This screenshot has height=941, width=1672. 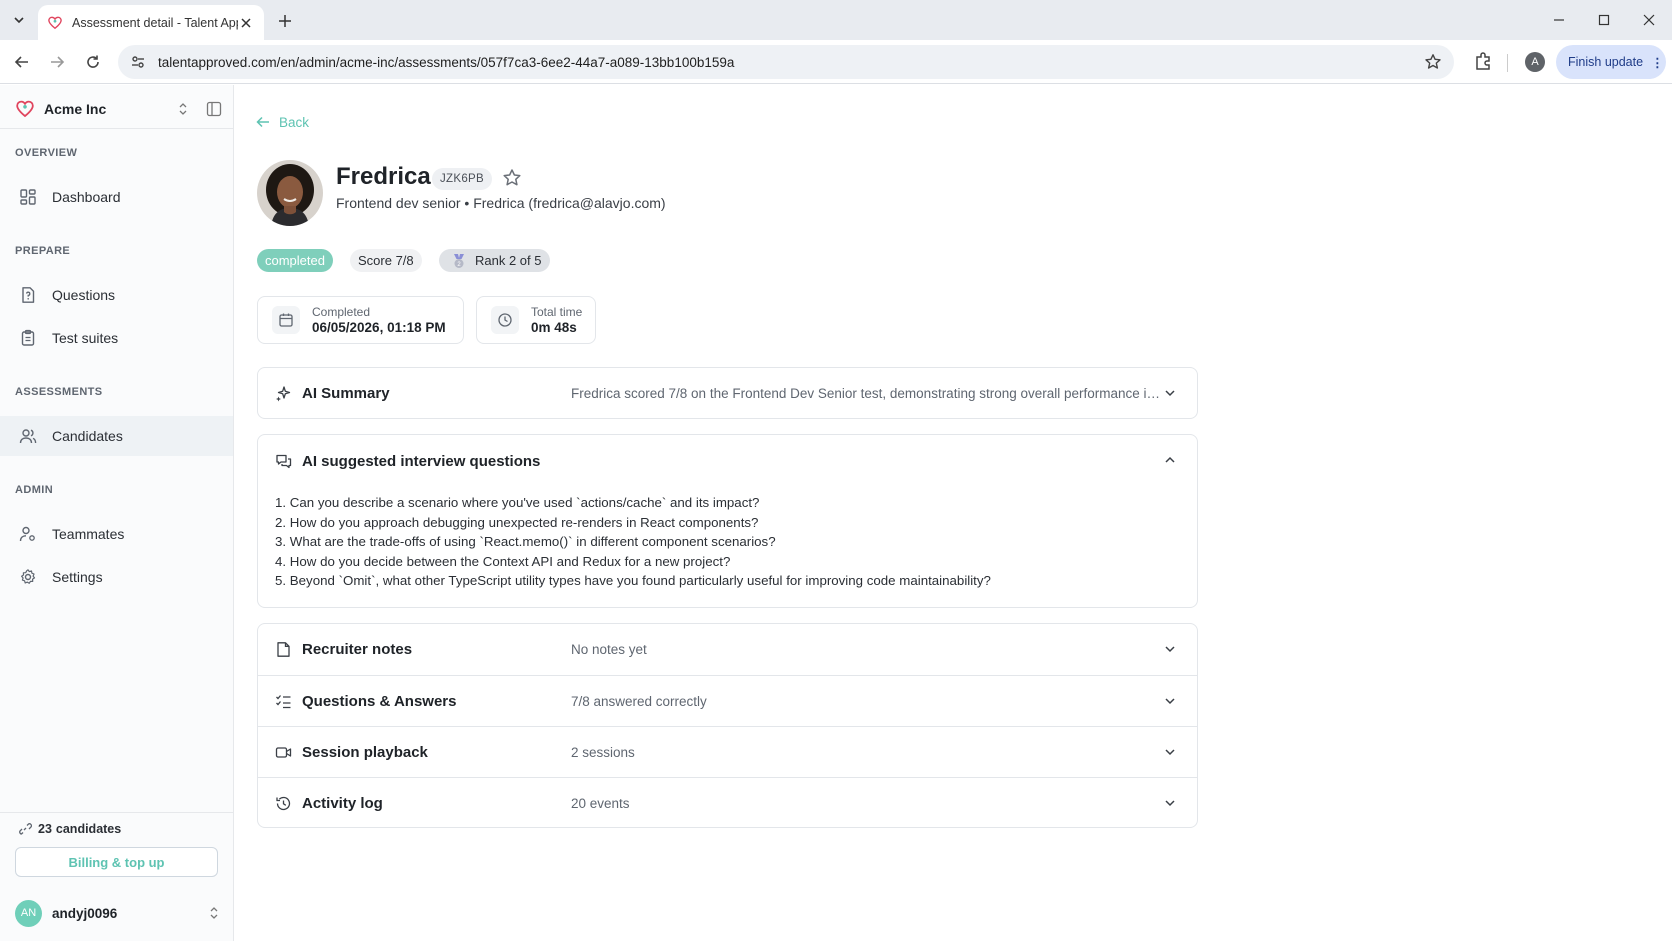 I want to click on reload-icon, so click(x=93, y=62).